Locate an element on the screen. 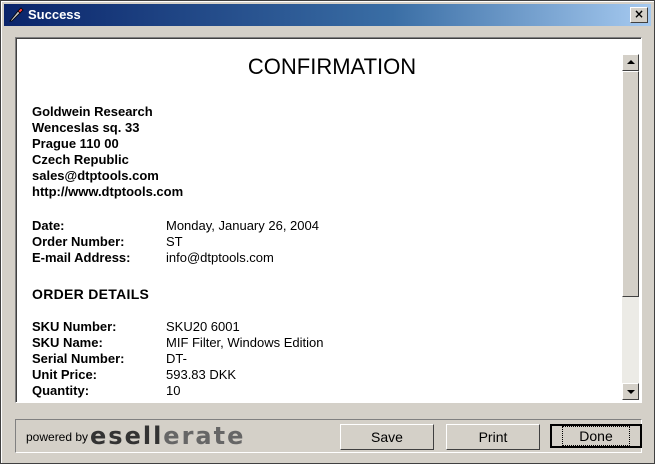 The width and height of the screenshot is (655, 464). detail-value: 10 is located at coordinates (173, 390).